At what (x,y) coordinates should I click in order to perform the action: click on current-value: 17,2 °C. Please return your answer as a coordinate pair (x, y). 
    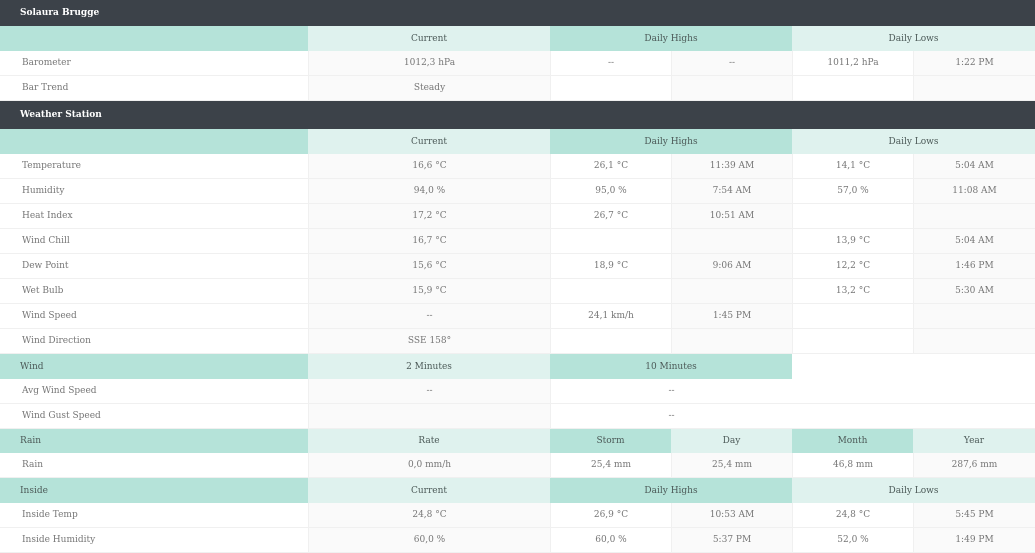
    Looking at the image, I should click on (429, 216).